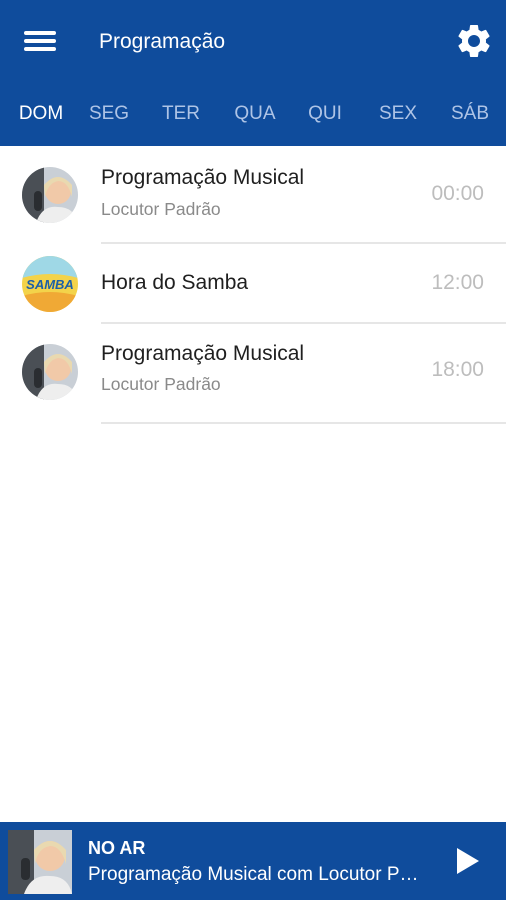 This screenshot has height=900, width=506. What do you see at coordinates (264, 374) in the screenshot?
I see `schedule-item: Programação Musical Locutor Padrão 18:00` at bounding box center [264, 374].